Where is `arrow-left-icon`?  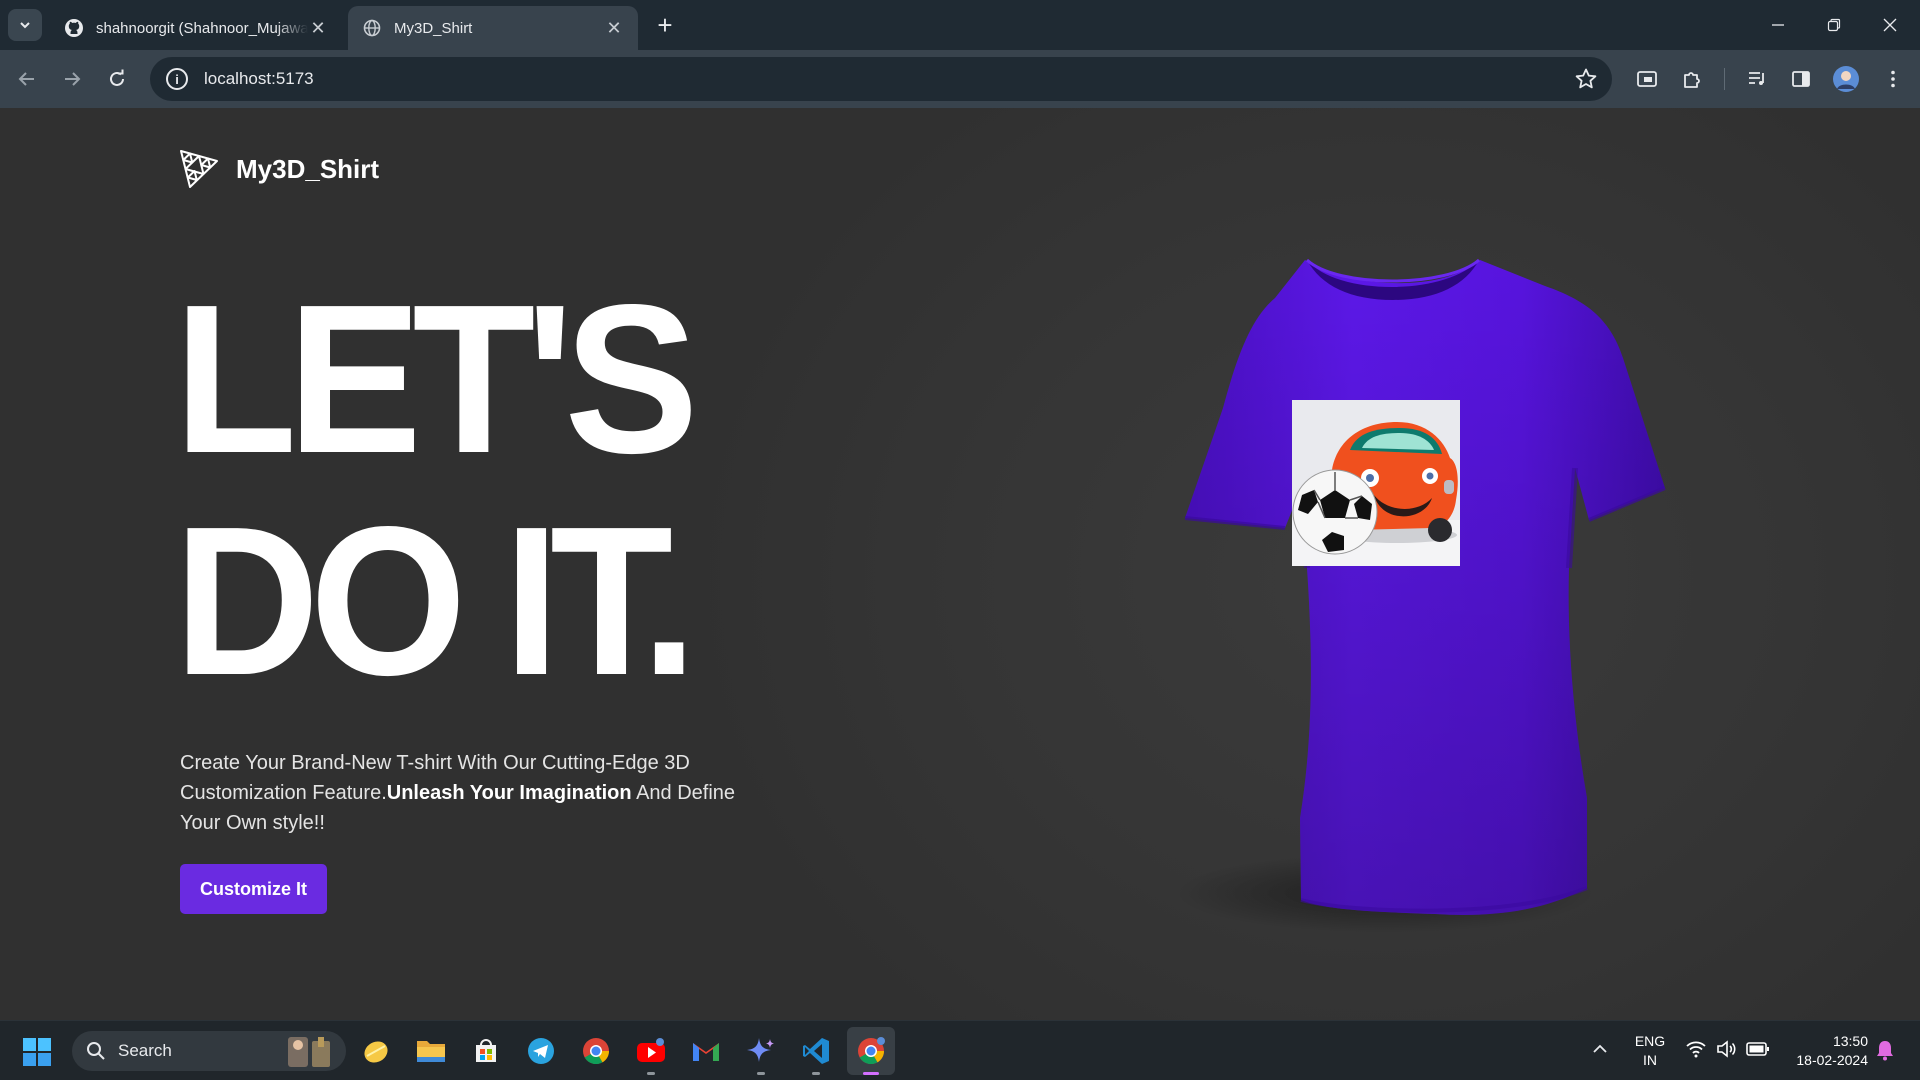 arrow-left-icon is located at coordinates (26, 79).